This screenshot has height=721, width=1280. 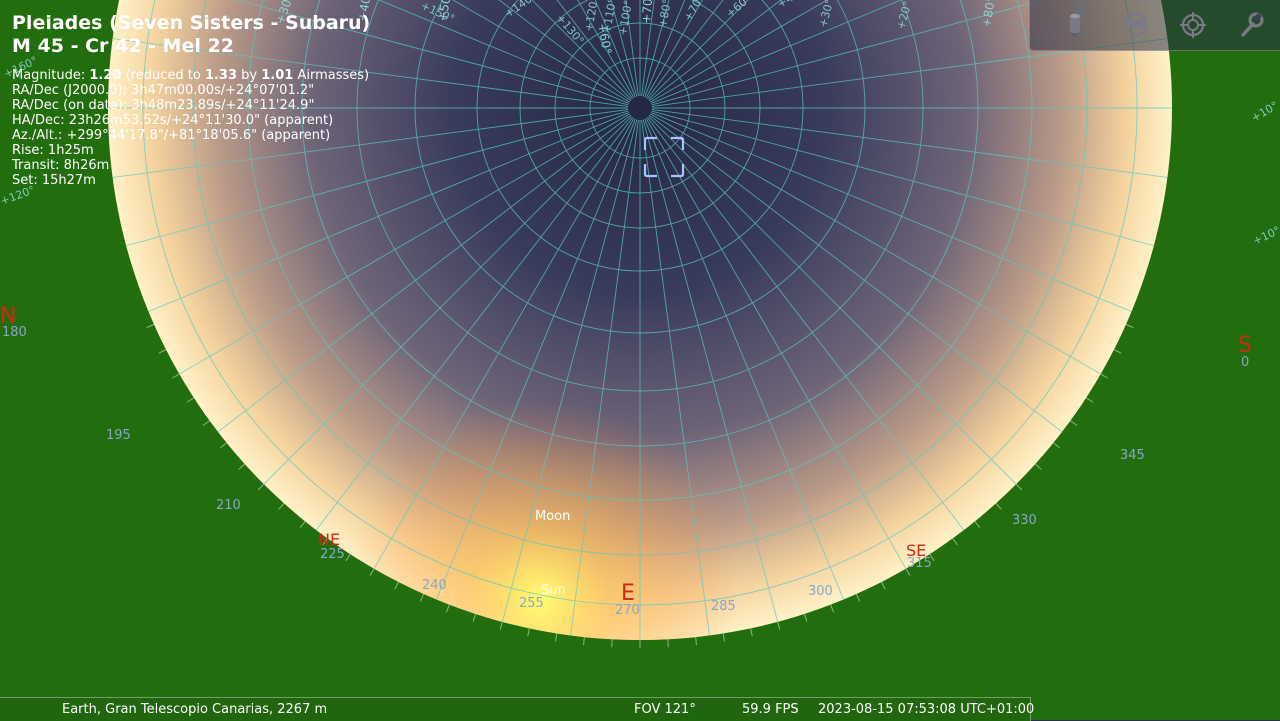 I want to click on object-selection-marker, so click(x=664, y=157).